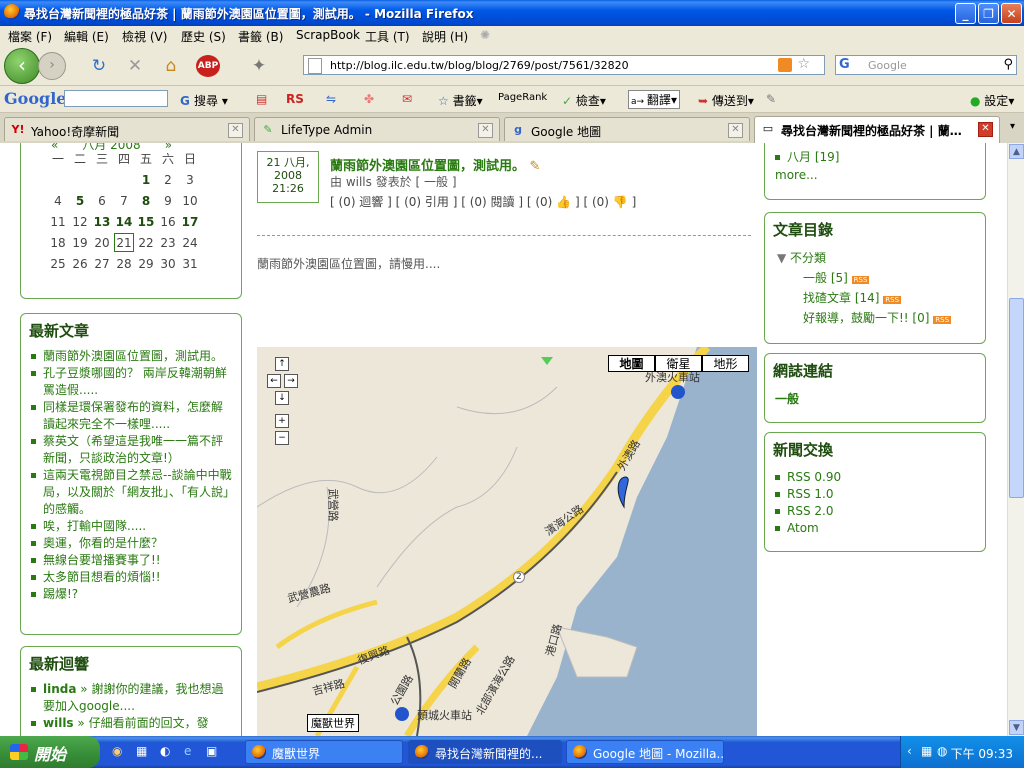 The height and width of the screenshot is (768, 1024). What do you see at coordinates (331, 99) in the screenshot?
I see `translate-icon: ⇋` at bounding box center [331, 99].